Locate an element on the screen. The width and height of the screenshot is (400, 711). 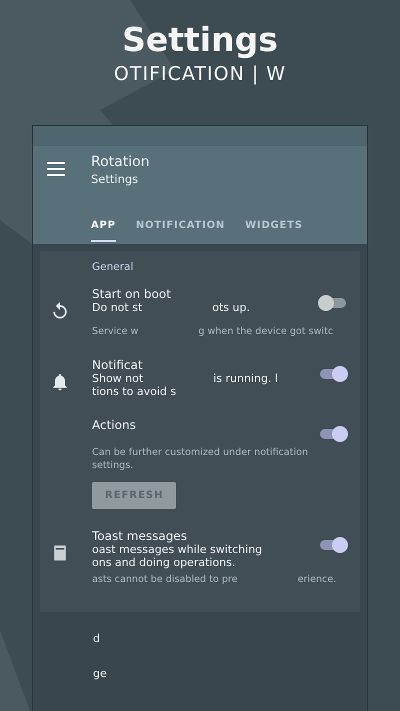
section-header: General is located at coordinates (112, 267).